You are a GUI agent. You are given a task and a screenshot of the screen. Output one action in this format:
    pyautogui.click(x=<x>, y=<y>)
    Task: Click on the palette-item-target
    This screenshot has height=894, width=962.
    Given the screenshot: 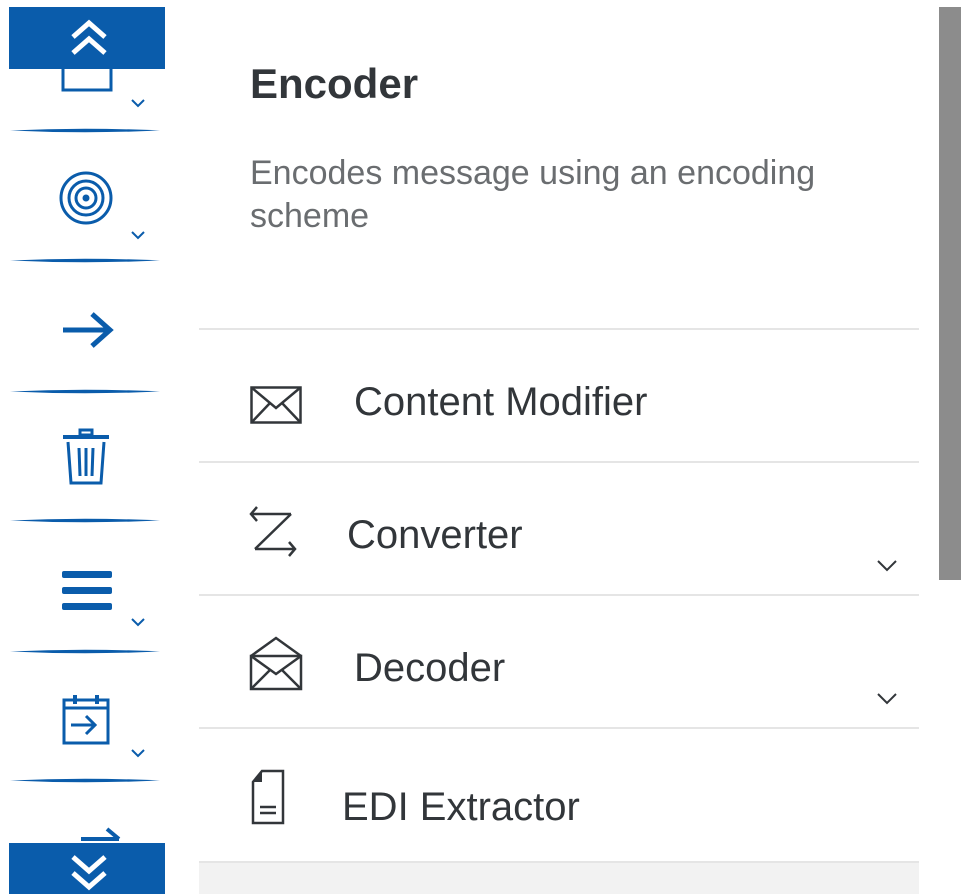 What is the action you would take?
    pyautogui.click(x=87, y=196)
    